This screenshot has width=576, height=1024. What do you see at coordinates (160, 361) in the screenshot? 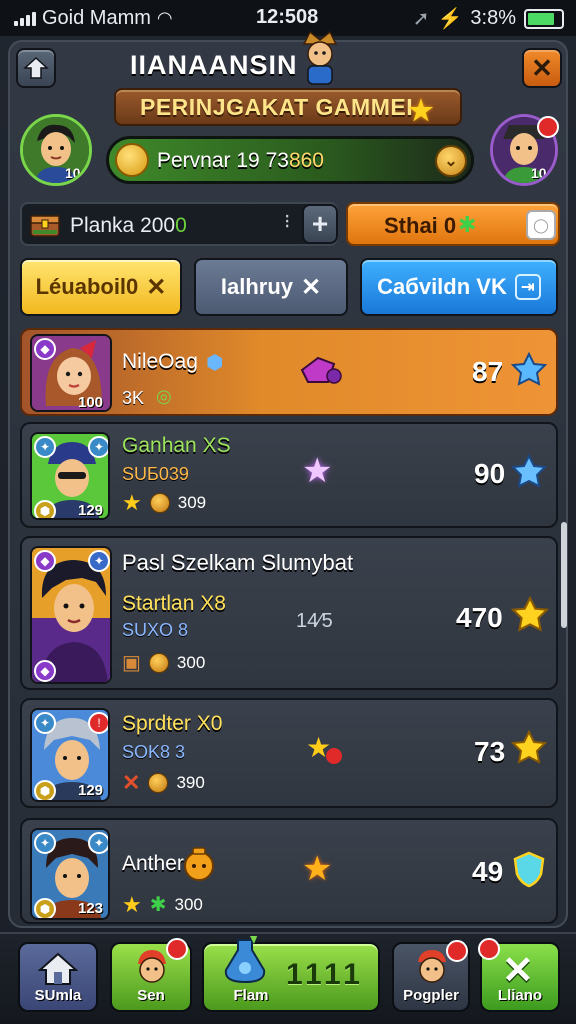
I see `row-name: NileOag` at bounding box center [160, 361].